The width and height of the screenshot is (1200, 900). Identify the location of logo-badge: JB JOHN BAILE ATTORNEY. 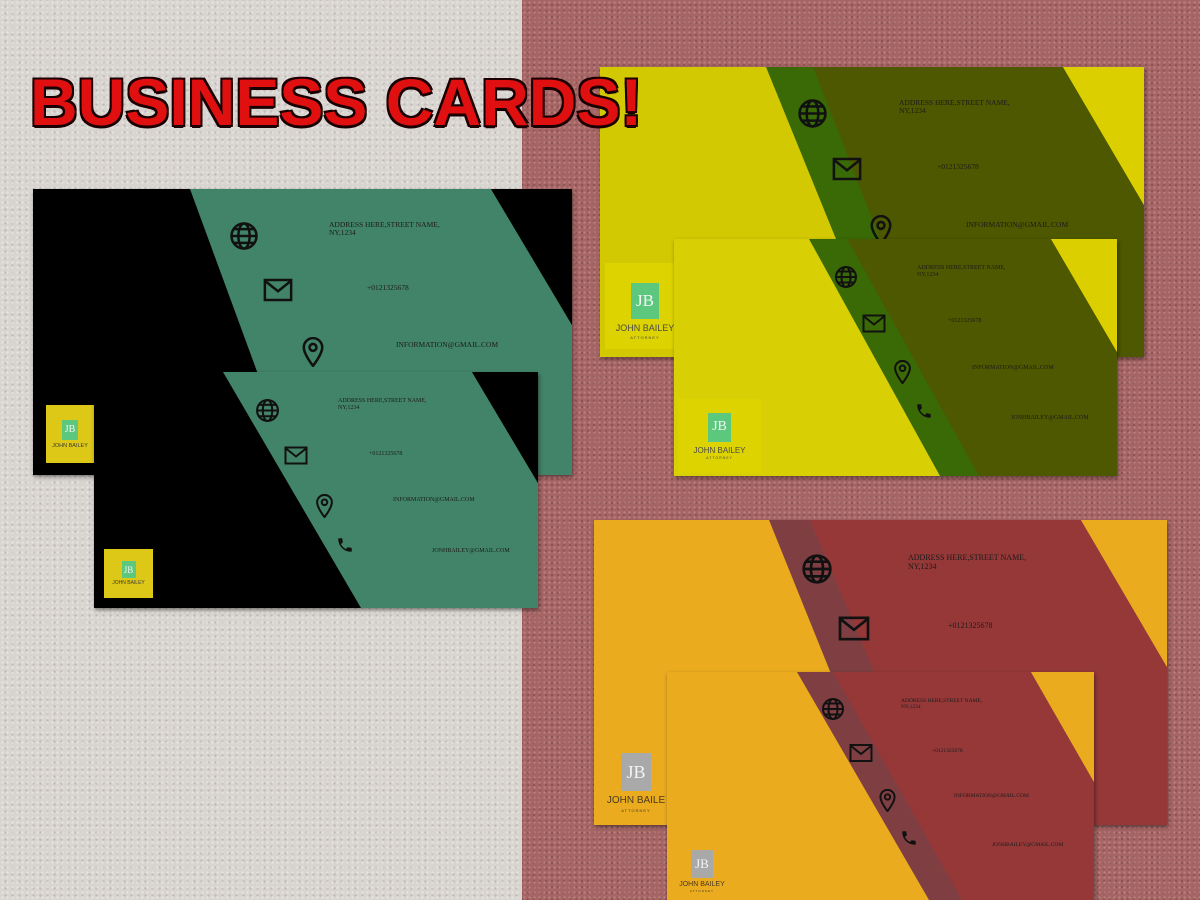
(636, 783).